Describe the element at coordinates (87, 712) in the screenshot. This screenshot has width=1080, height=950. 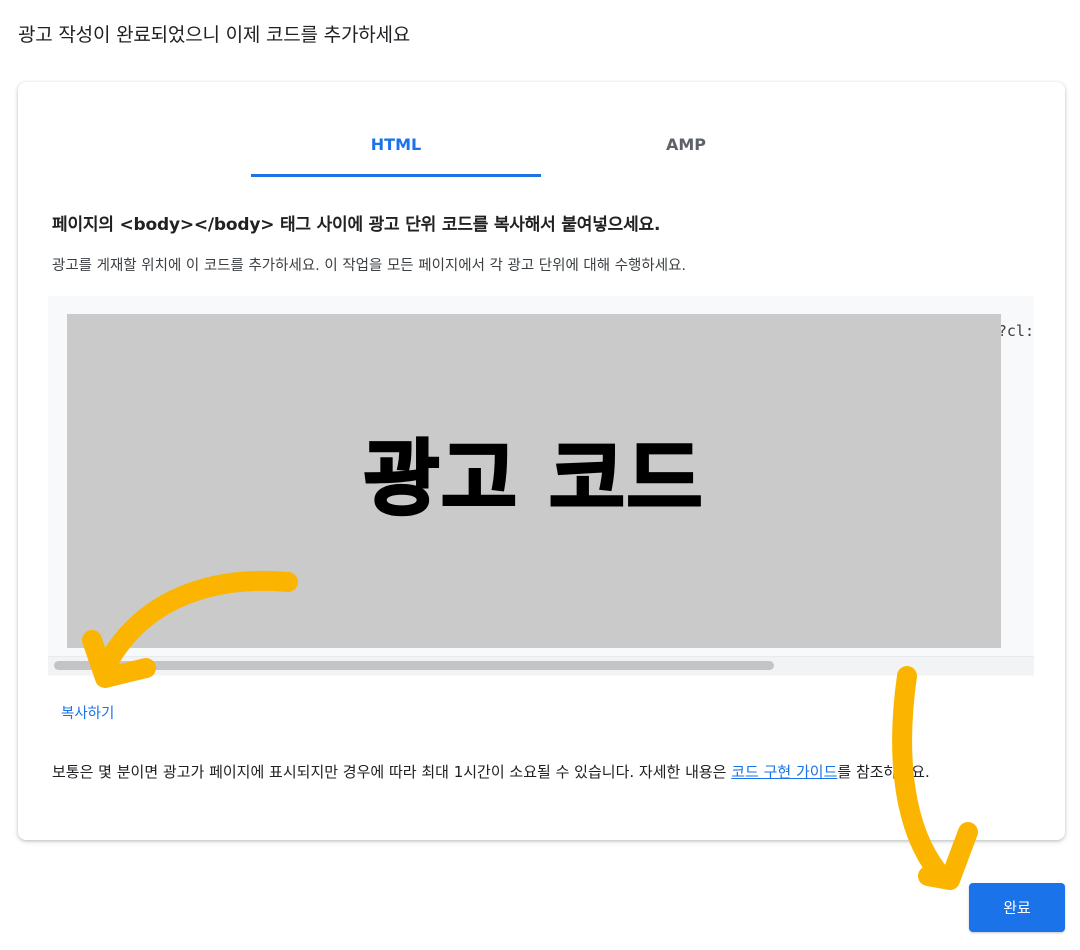
I see `copy-button: 복사하기` at that location.